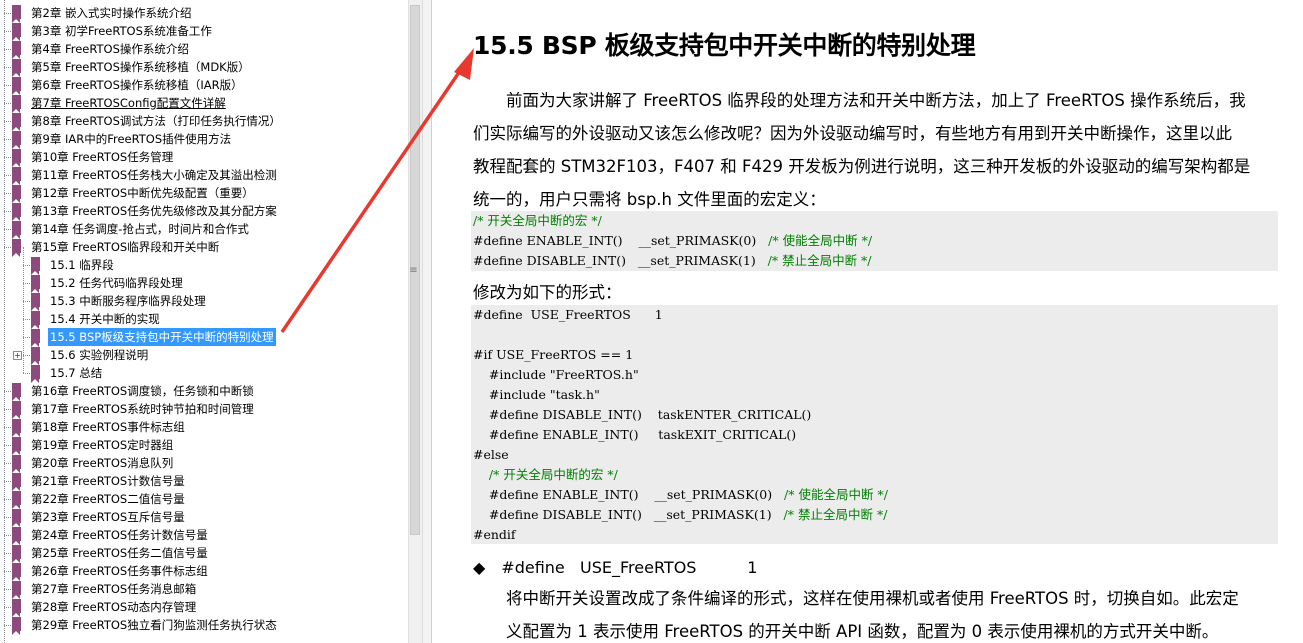  I want to click on sidebar-item-section: 15.7 总结, so click(67, 373).